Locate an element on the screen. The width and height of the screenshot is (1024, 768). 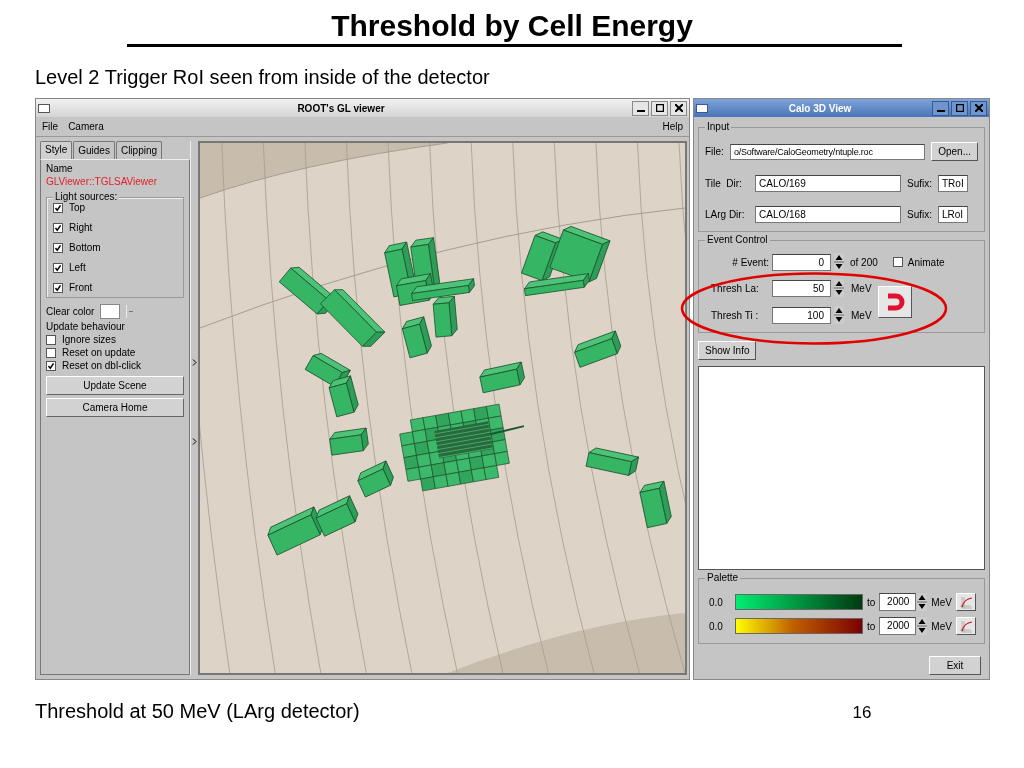
group-label: Palette is located at coordinates (723, 577).